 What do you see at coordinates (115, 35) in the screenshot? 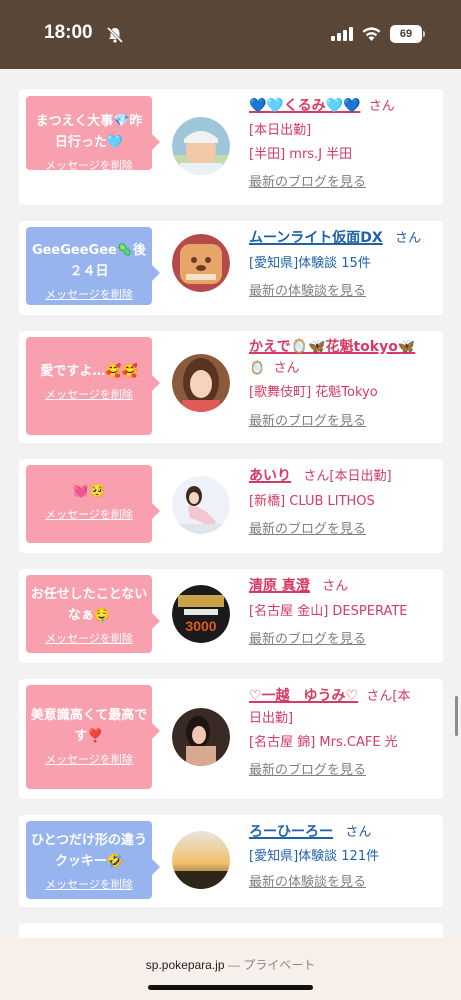
I see `bell-off-icon` at bounding box center [115, 35].